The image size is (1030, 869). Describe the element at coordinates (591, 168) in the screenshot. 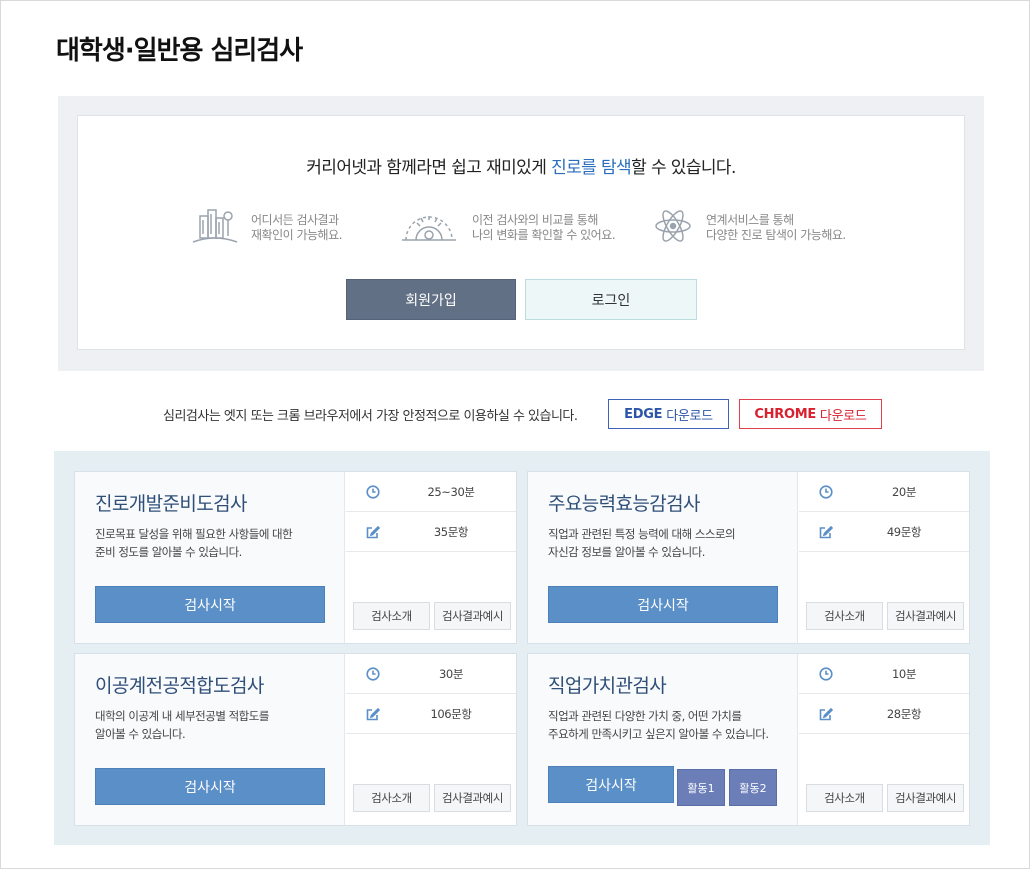

I see `headline-highlight: 진로를 탐색` at that location.